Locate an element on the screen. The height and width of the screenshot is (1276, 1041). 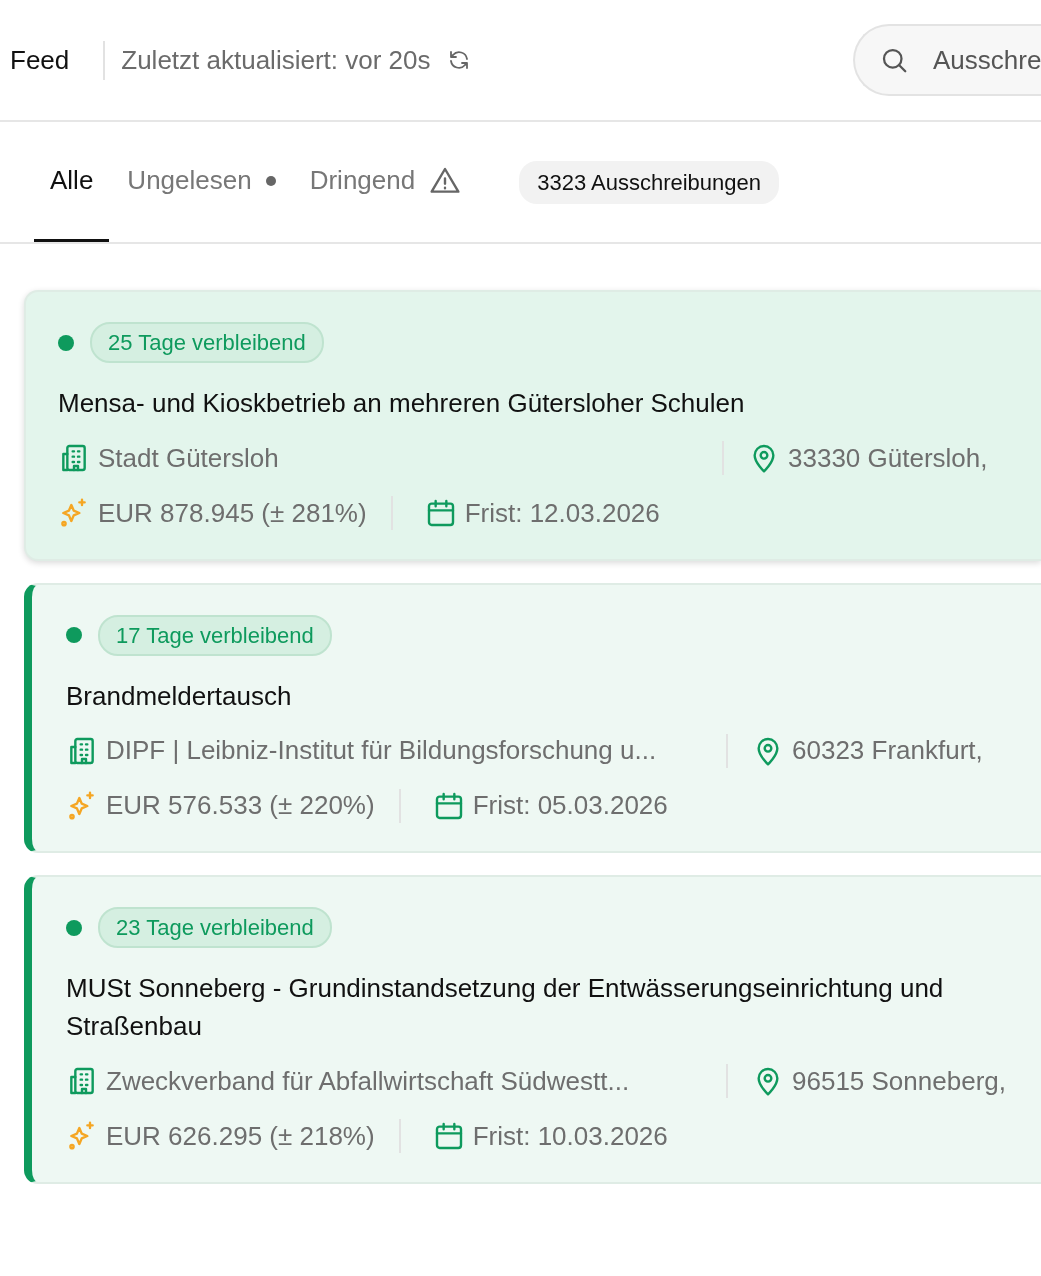
estimated-value: EUR 626.295 (± 218%) is located at coordinates (240, 1136).